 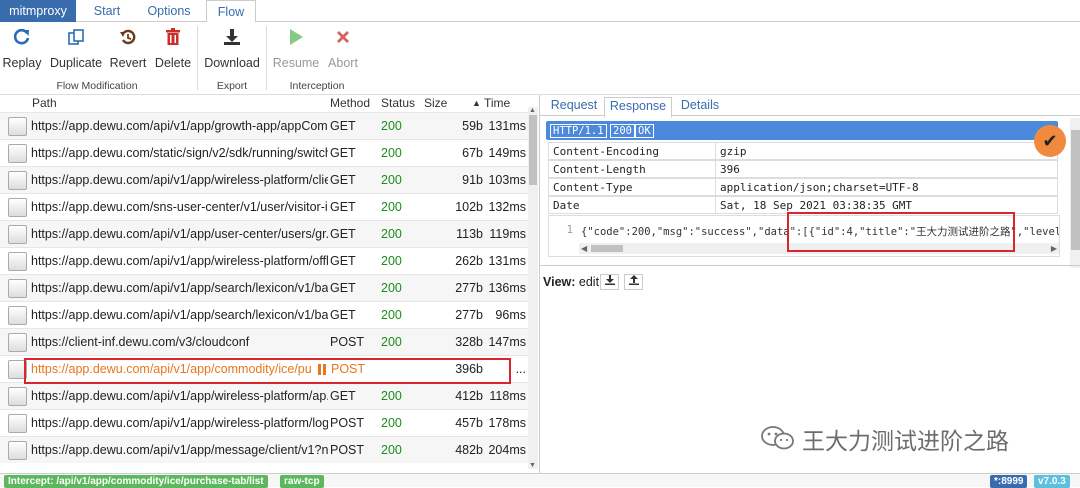 I want to click on duplicate-button: Duplicate, so click(x=76, y=51).